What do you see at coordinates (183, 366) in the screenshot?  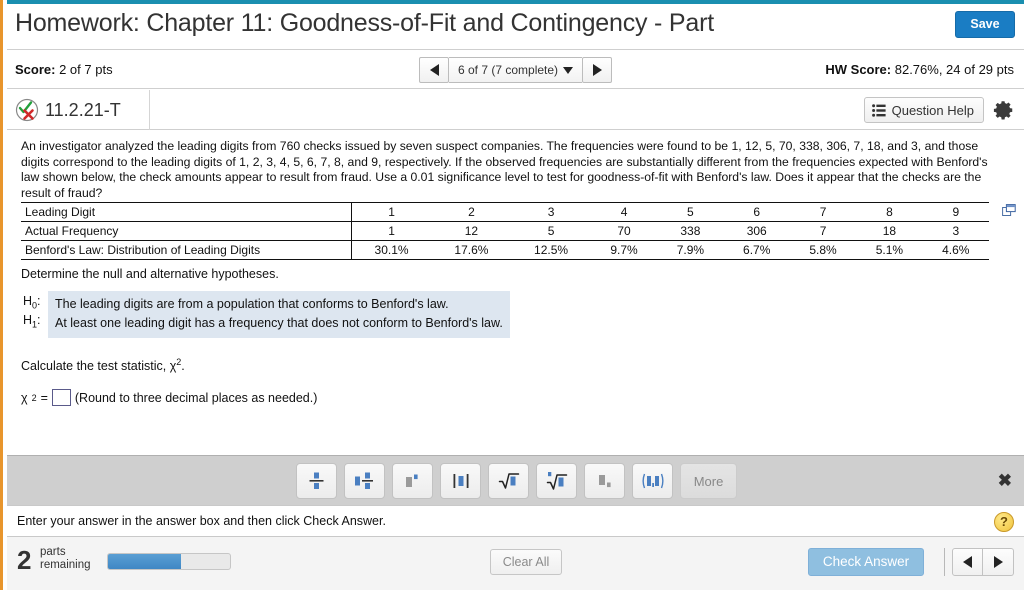 I see `calc-suffix: .` at bounding box center [183, 366].